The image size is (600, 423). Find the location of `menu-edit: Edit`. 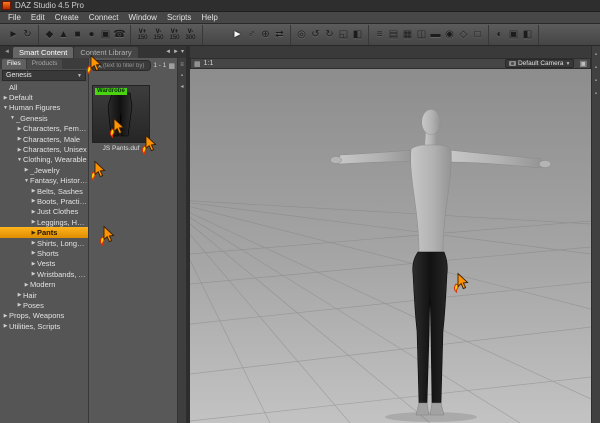

menu-edit: Edit is located at coordinates (38, 17).